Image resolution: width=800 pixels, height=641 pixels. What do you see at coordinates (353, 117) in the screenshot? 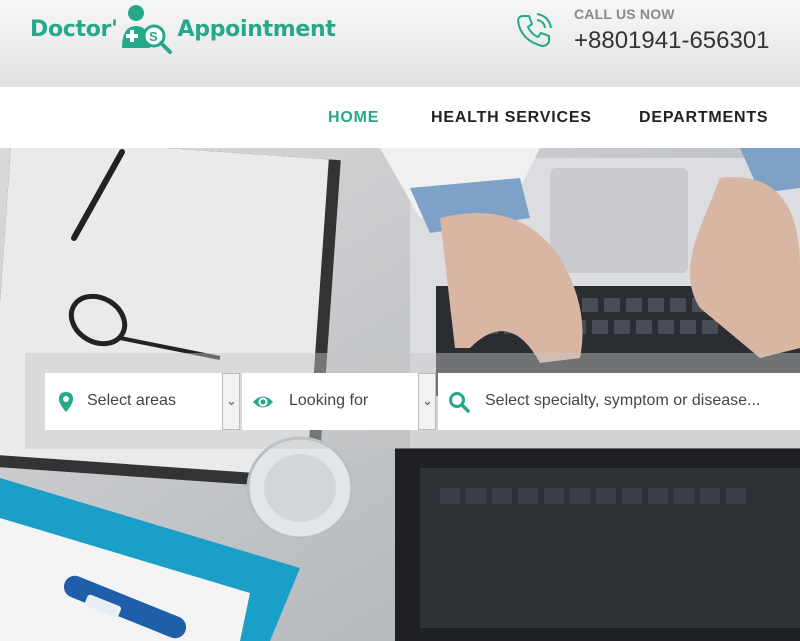
I see `nav-home: HOME` at bounding box center [353, 117].